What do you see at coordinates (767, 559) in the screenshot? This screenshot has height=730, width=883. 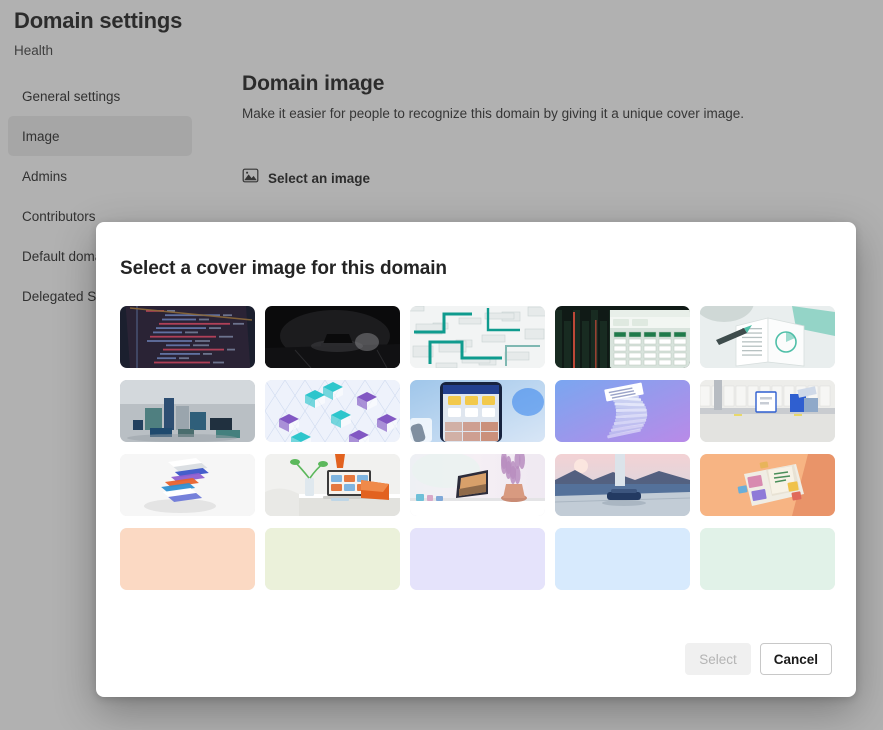 I see `cover-image-tile-solid-mint` at bounding box center [767, 559].